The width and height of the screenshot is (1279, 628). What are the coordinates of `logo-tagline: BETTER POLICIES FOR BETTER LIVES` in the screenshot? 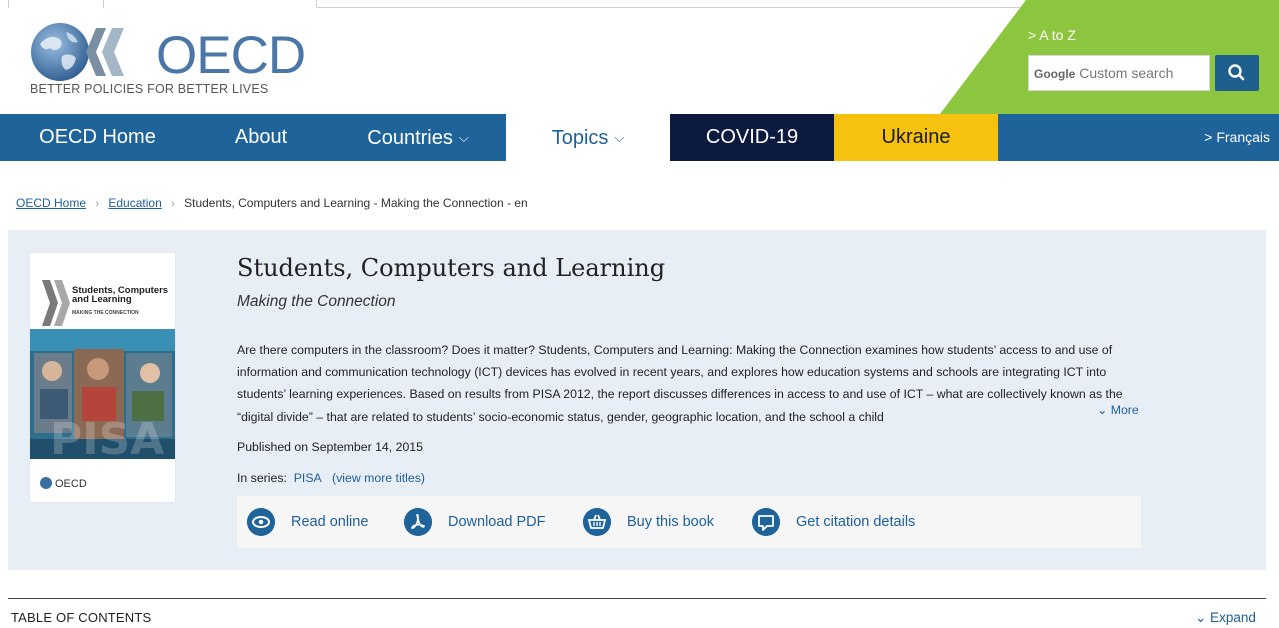 It's located at (149, 89).